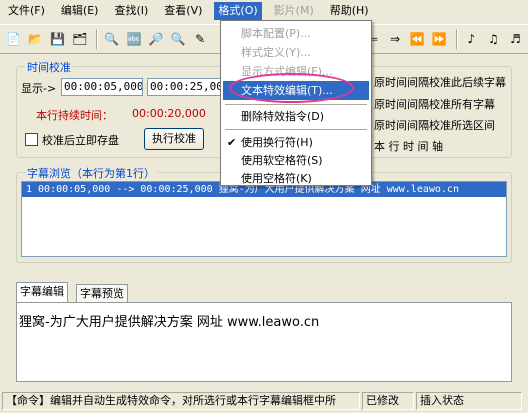 The image size is (528, 413). I want to click on calibrate-option-2: 原时间间隔校准所有字幕, so click(434, 104).